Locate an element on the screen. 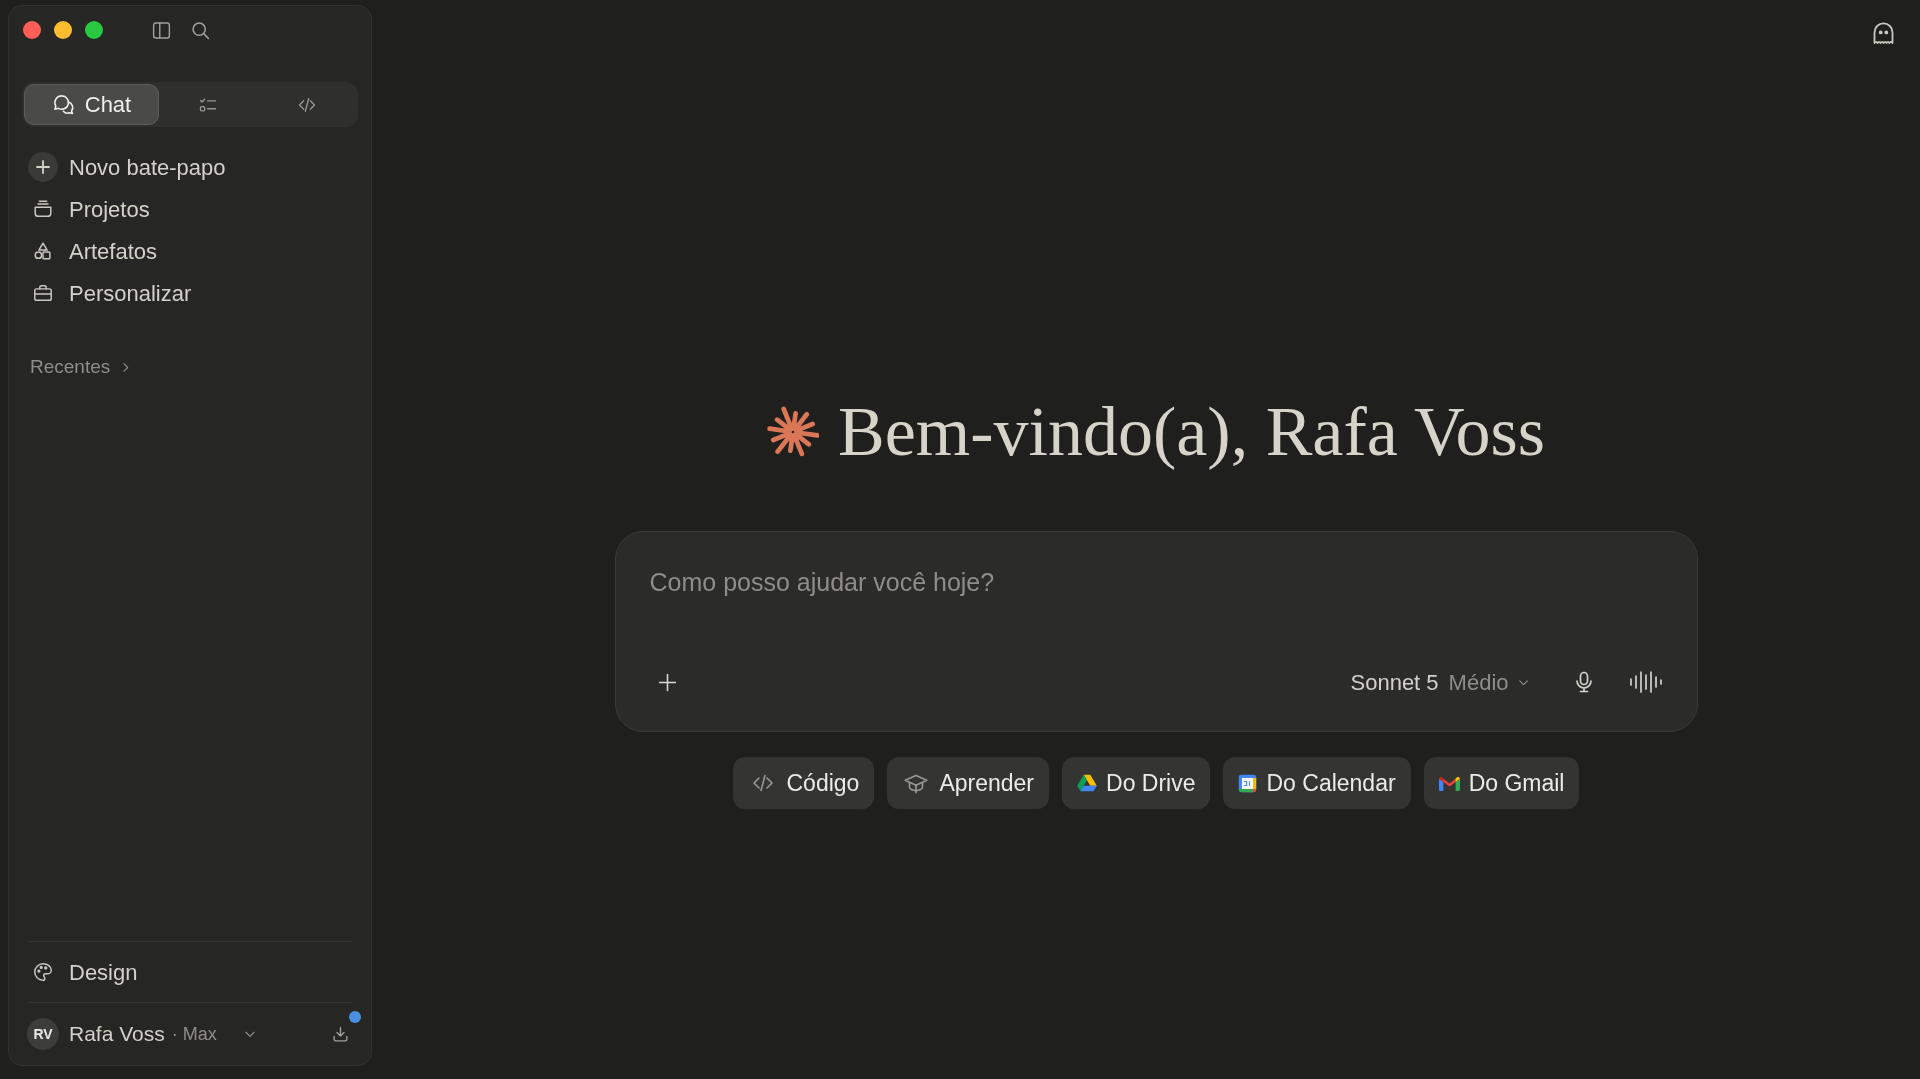 The image size is (1920, 1079). suggestion-chip: Do Calendar is located at coordinates (1317, 783).